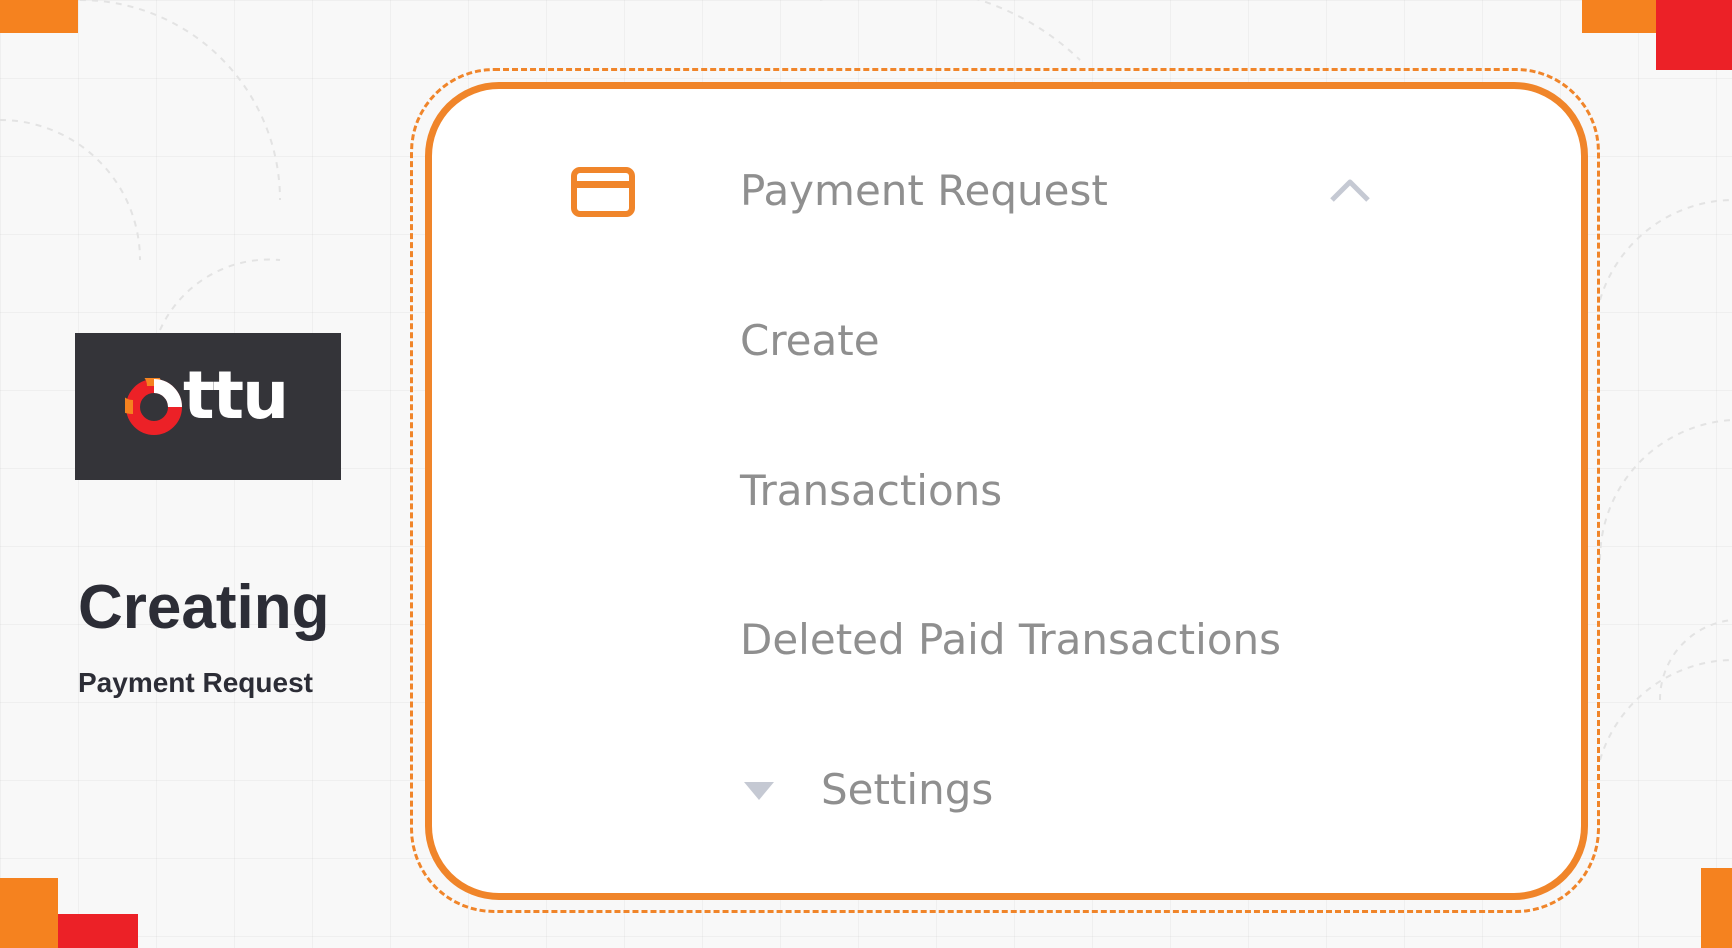 The width and height of the screenshot is (1732, 948). What do you see at coordinates (1622, 16) in the screenshot?
I see `corner-accent-top-right-orange` at bounding box center [1622, 16].